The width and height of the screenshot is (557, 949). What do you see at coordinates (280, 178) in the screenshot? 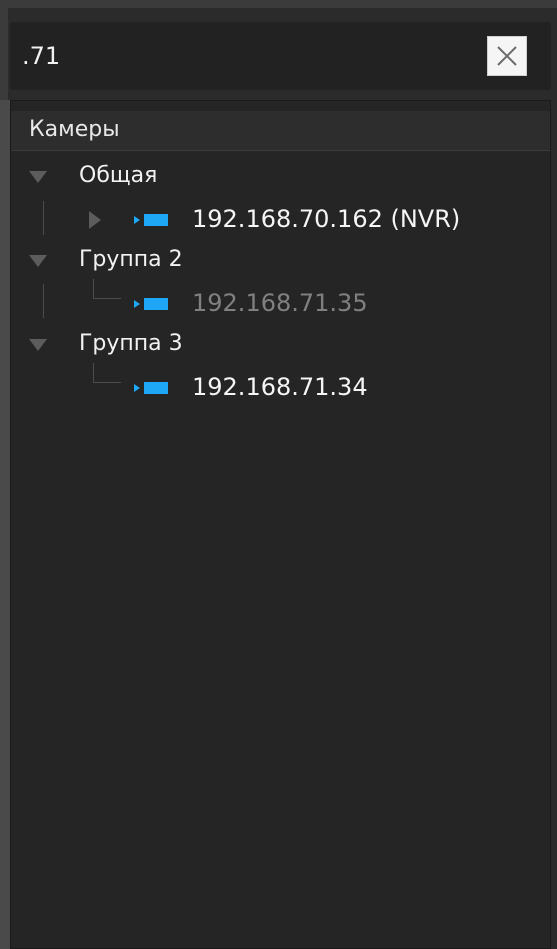
I see `tree-group-obshchaya: Общая` at bounding box center [280, 178].